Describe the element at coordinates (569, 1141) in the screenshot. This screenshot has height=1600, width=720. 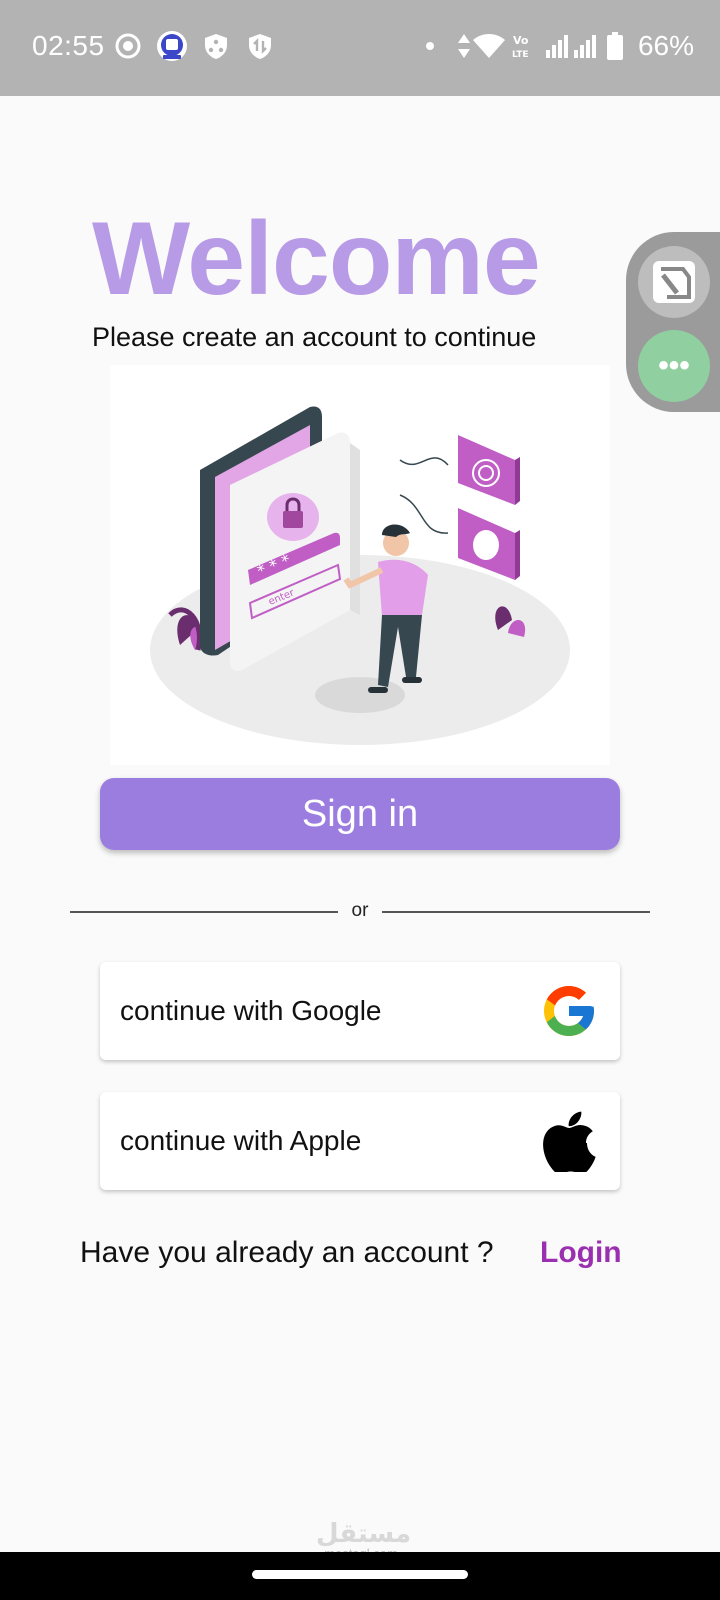
I see `apple-icon` at that location.